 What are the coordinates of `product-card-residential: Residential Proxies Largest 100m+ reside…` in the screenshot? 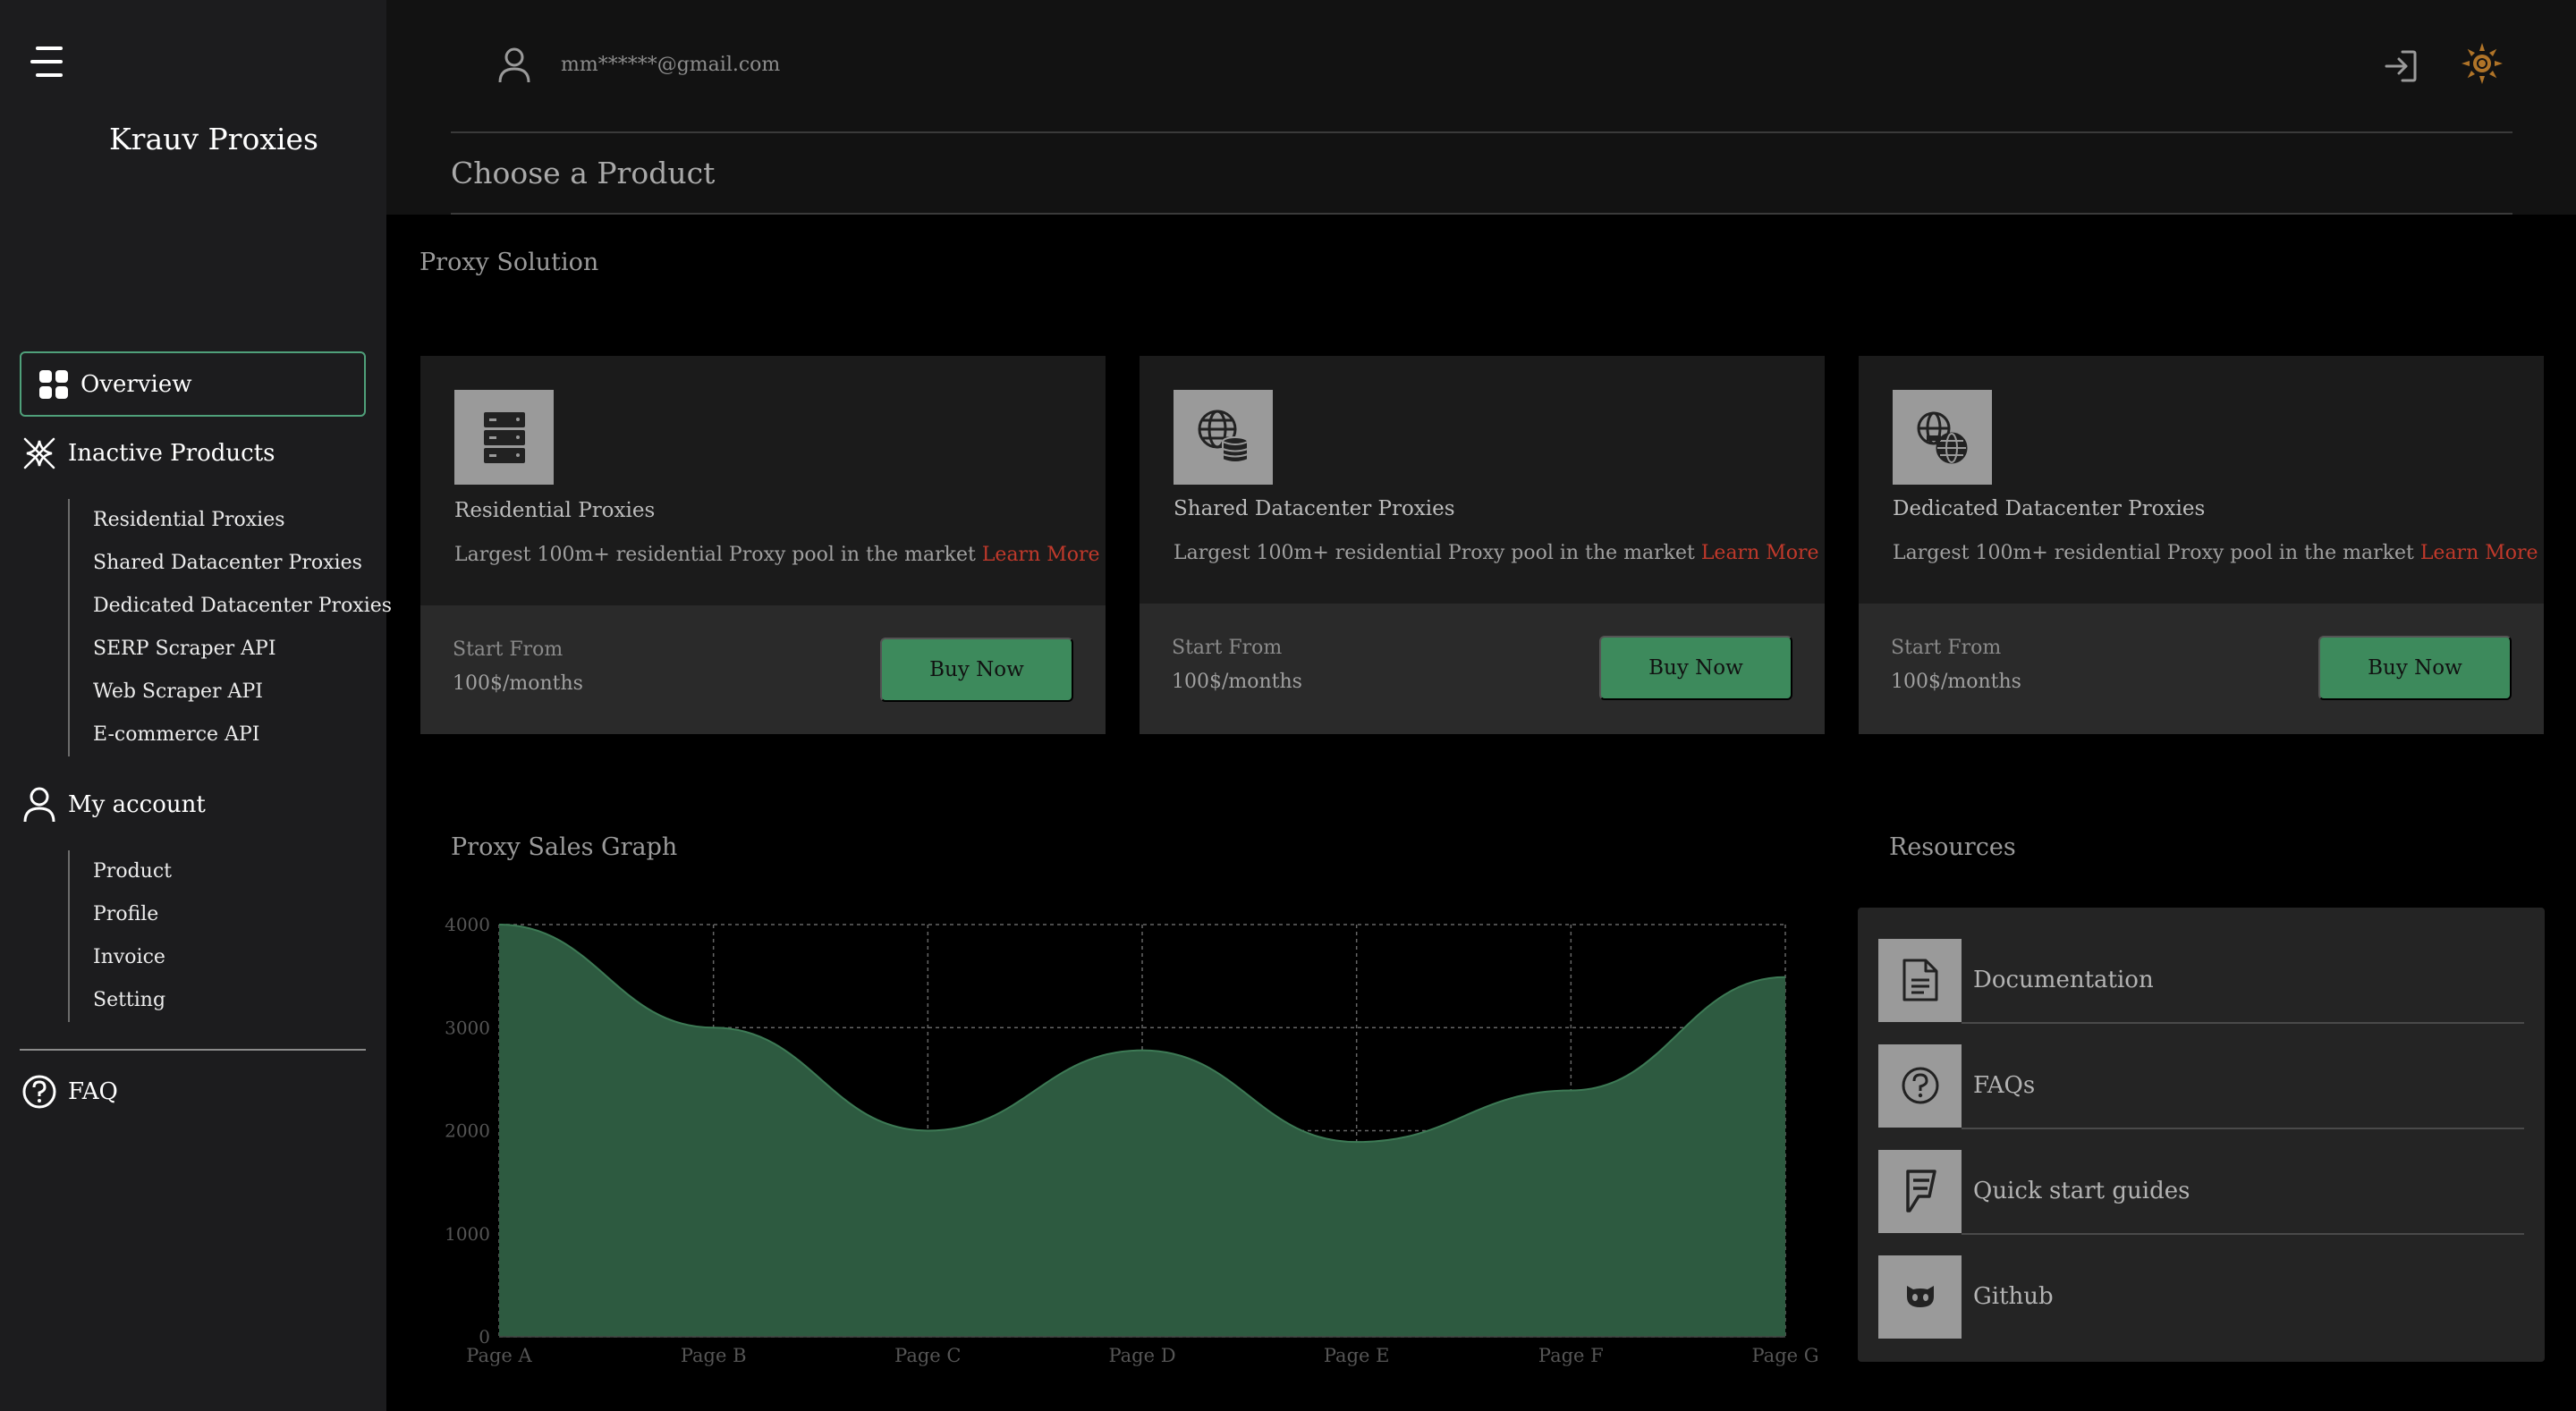 It's located at (763, 545).